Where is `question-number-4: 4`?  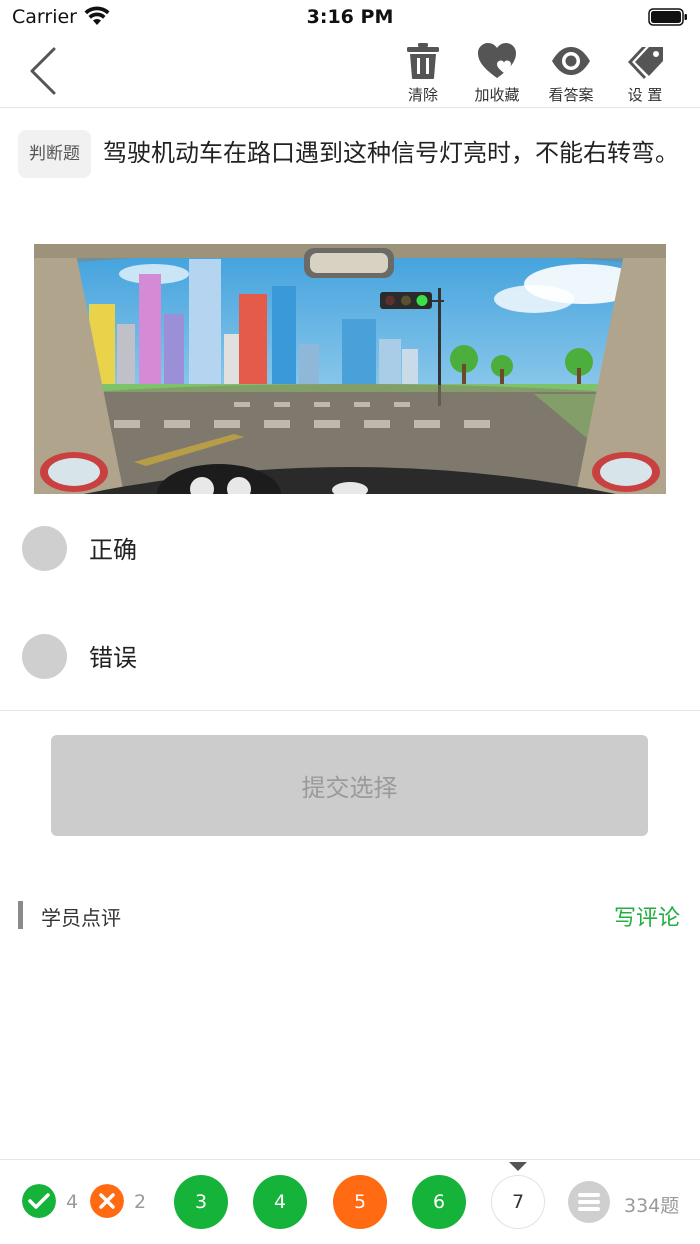 question-number-4: 4 is located at coordinates (280, 1202).